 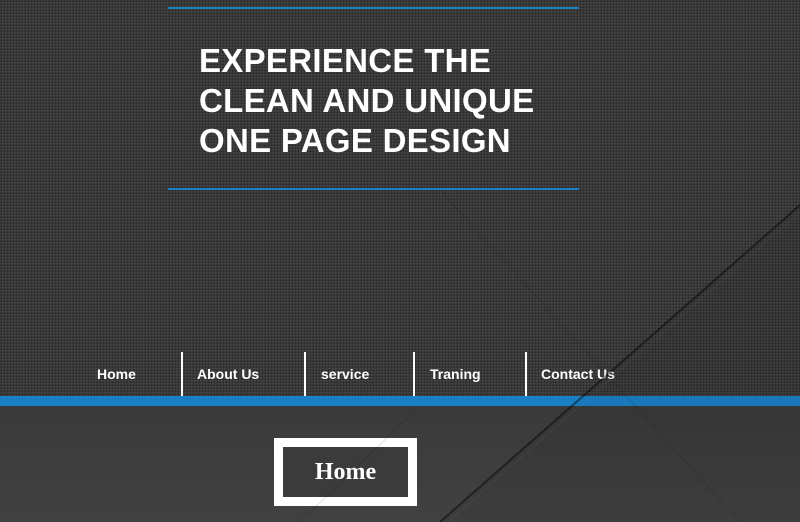 I want to click on nav-item-contact-us: Contact Us, so click(x=578, y=374).